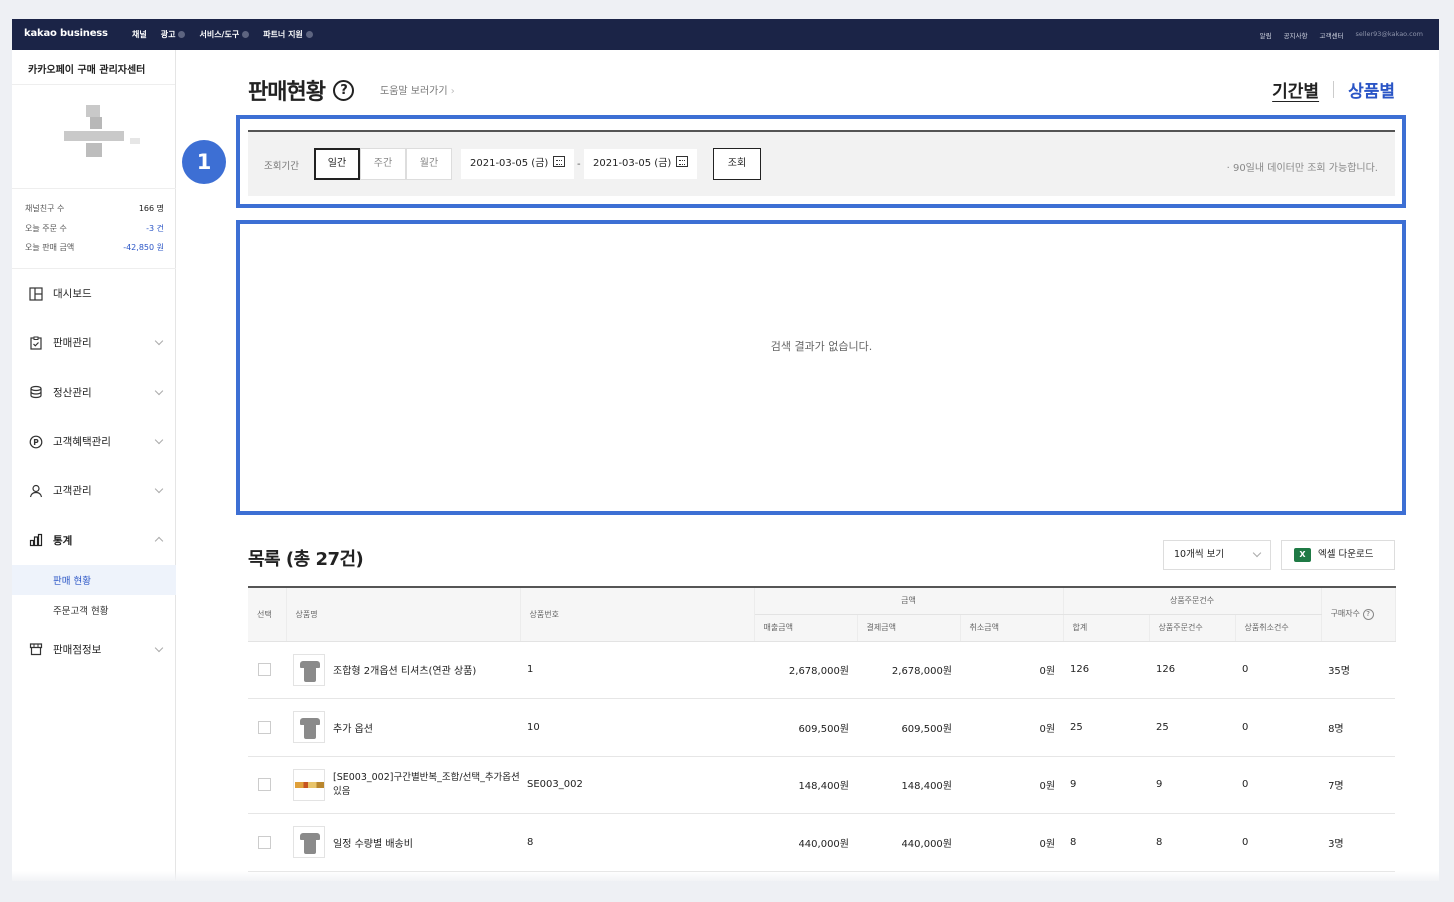 The height and width of the screenshot is (902, 1454). Describe the element at coordinates (288, 34) in the screenshot. I see `nav-partner-support: 파트너 지원` at that location.